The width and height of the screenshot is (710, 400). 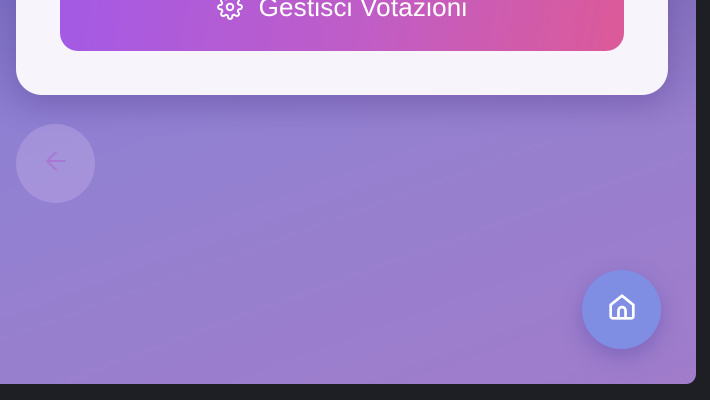 I want to click on gear-icon, so click(x=229, y=10).